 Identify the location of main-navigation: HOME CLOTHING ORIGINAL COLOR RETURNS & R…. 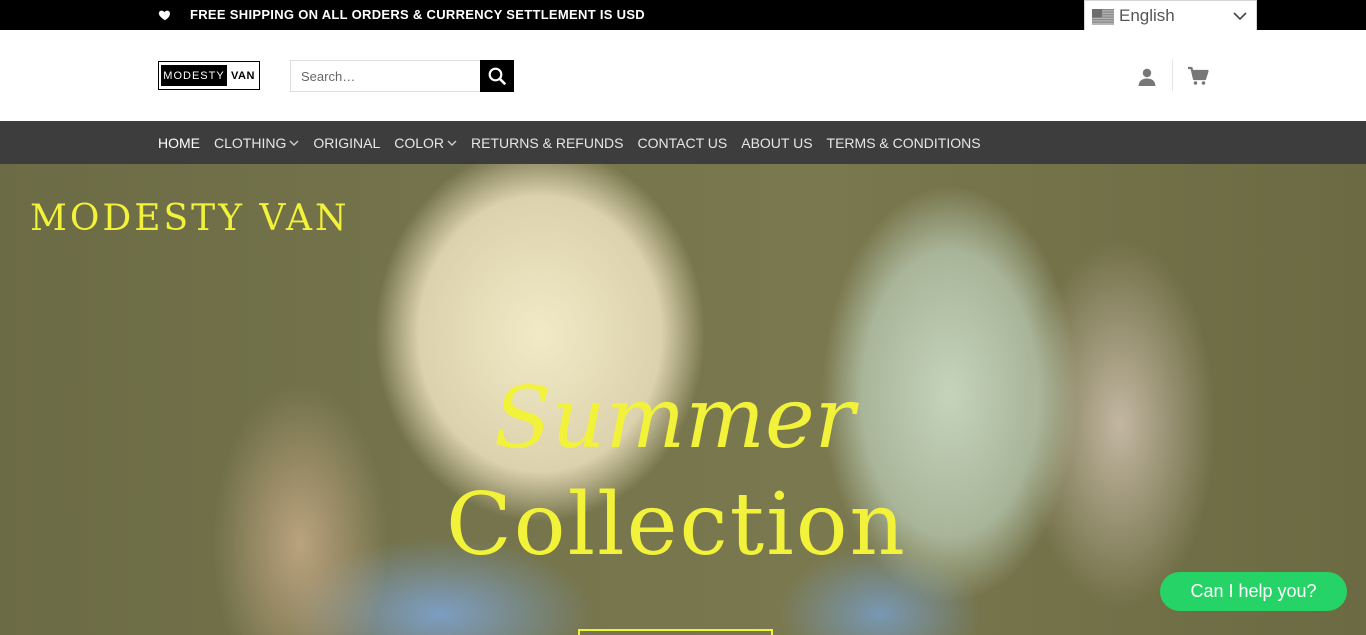
(683, 142).